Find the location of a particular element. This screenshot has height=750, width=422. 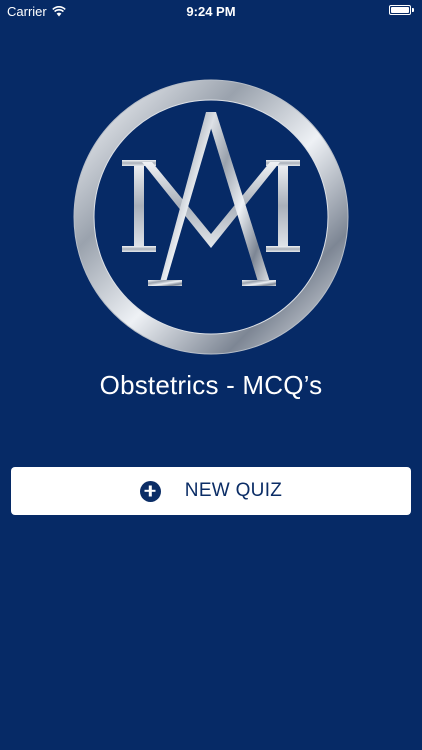

status-bar: Carrier 9:24 PM is located at coordinates (211, 12).